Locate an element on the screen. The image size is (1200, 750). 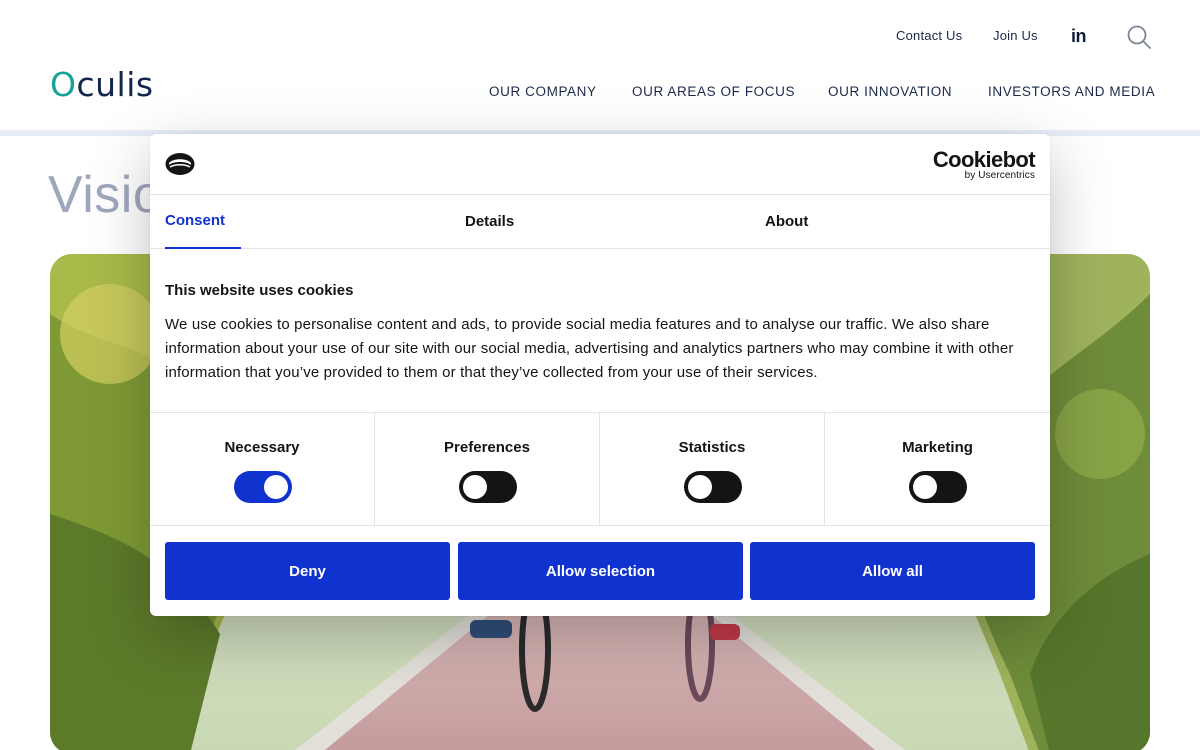
dialog-tabs: Consent Details About is located at coordinates (600, 222).